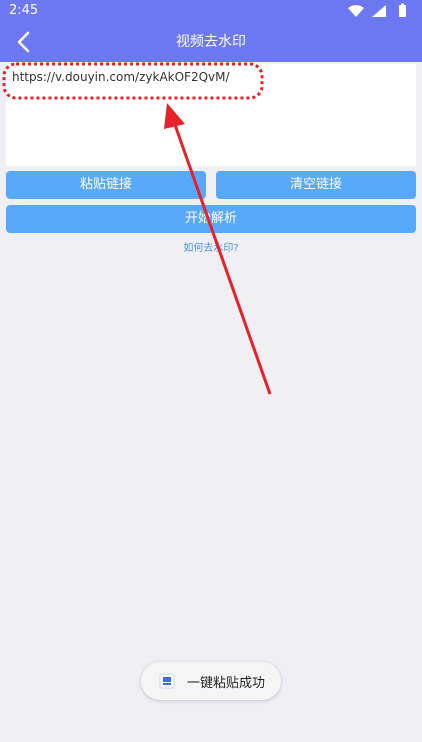 This screenshot has height=742, width=422. I want to click on clear-link-button: 清空链接, so click(316, 185).